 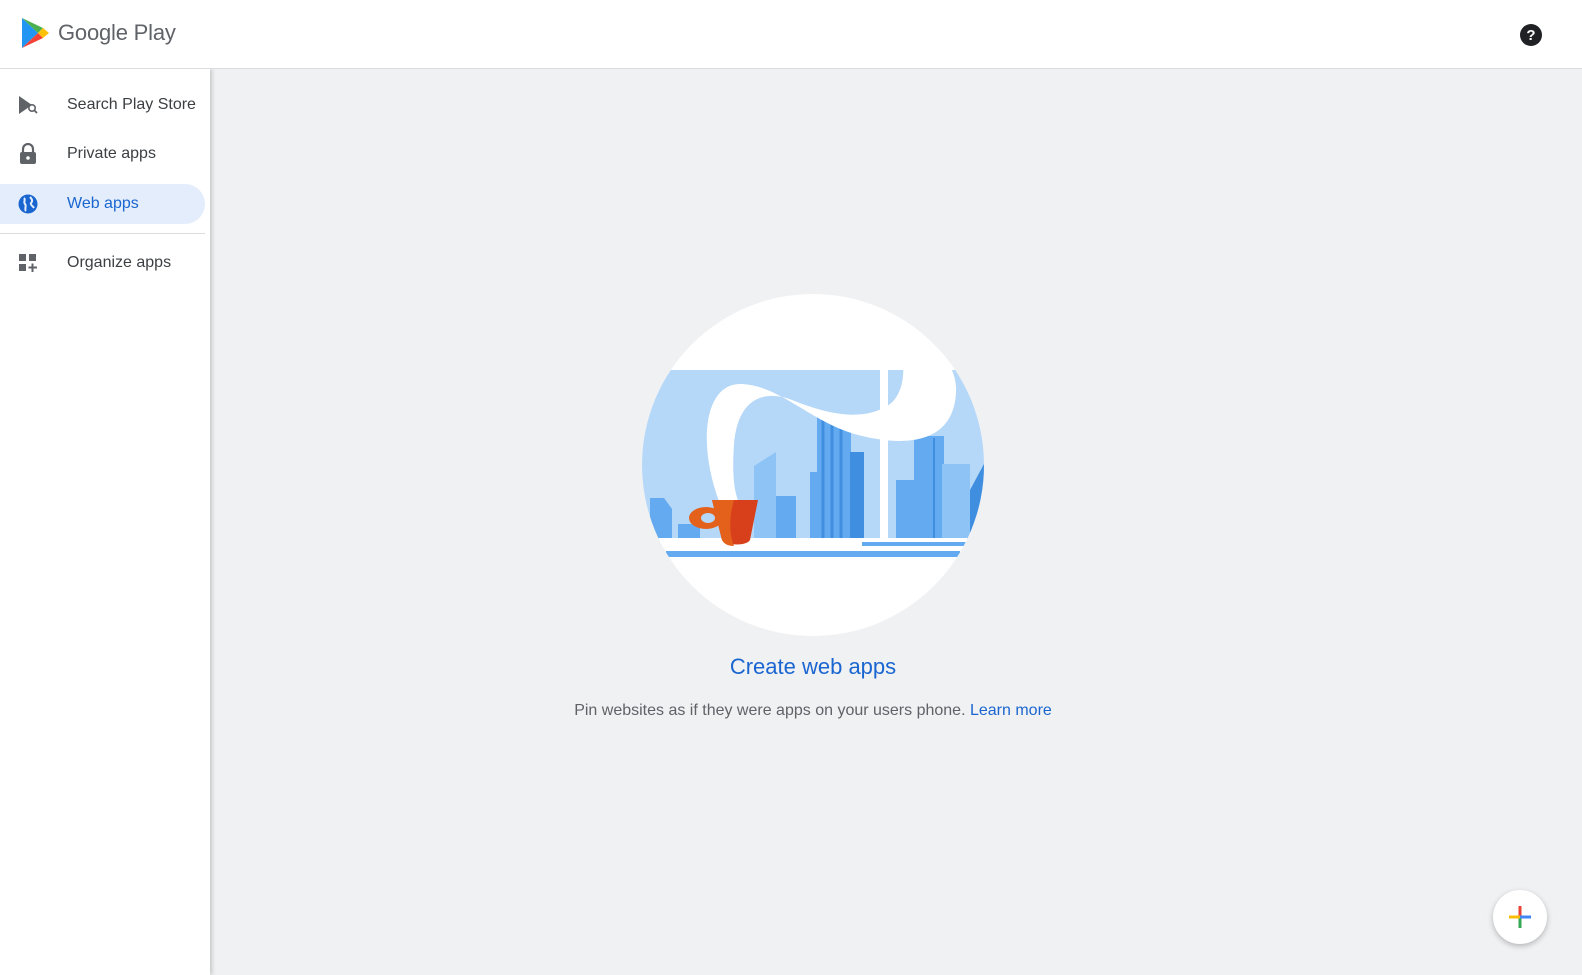 I want to click on plus-icon, so click(x=1520, y=917).